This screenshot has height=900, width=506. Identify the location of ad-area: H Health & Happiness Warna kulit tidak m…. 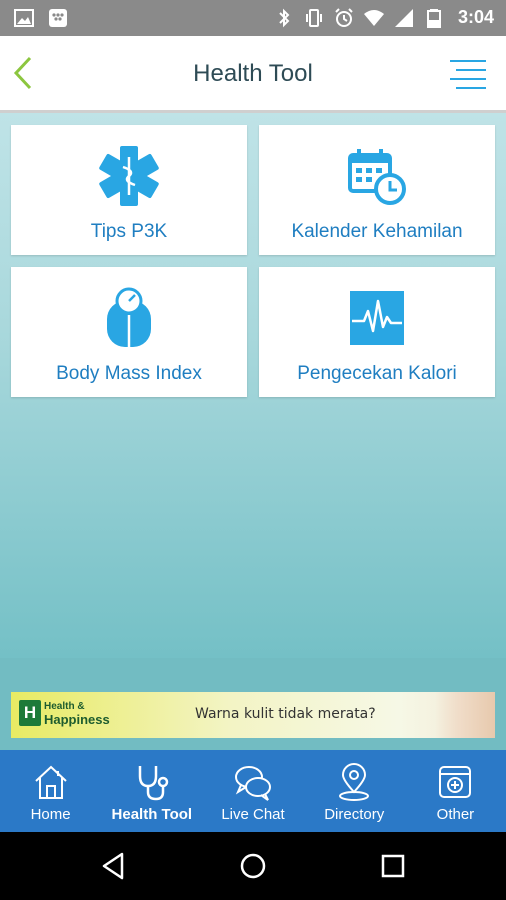
(253, 704).